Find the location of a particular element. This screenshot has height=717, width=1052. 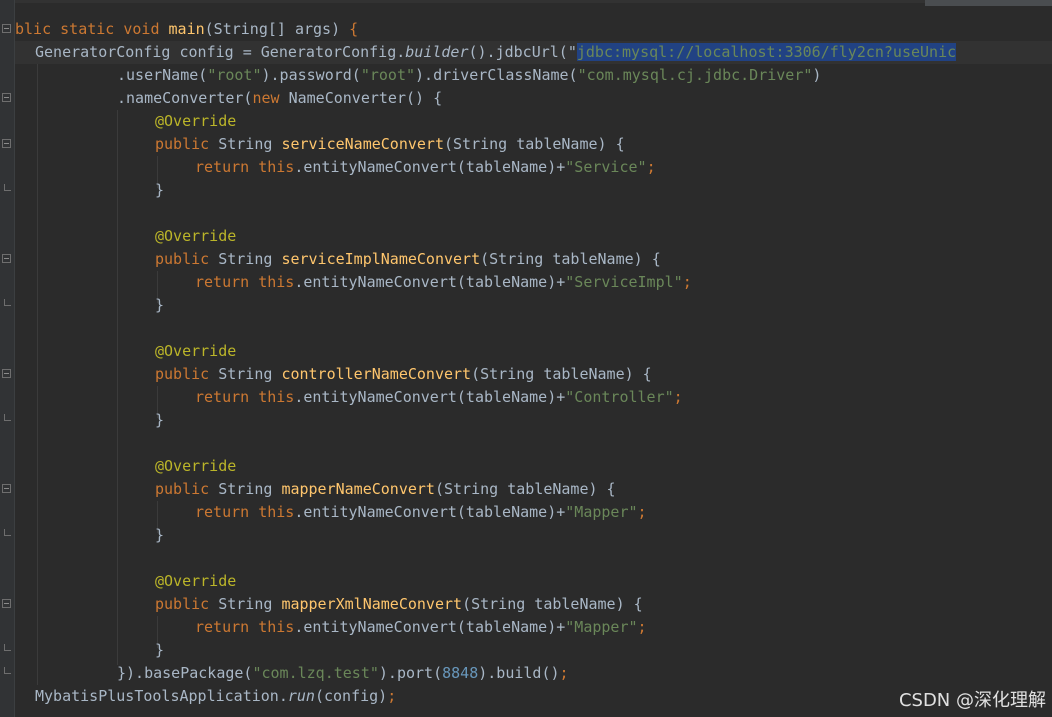

code-token: "com.mysql.cj.jdbc.Driver" is located at coordinates (695, 75).